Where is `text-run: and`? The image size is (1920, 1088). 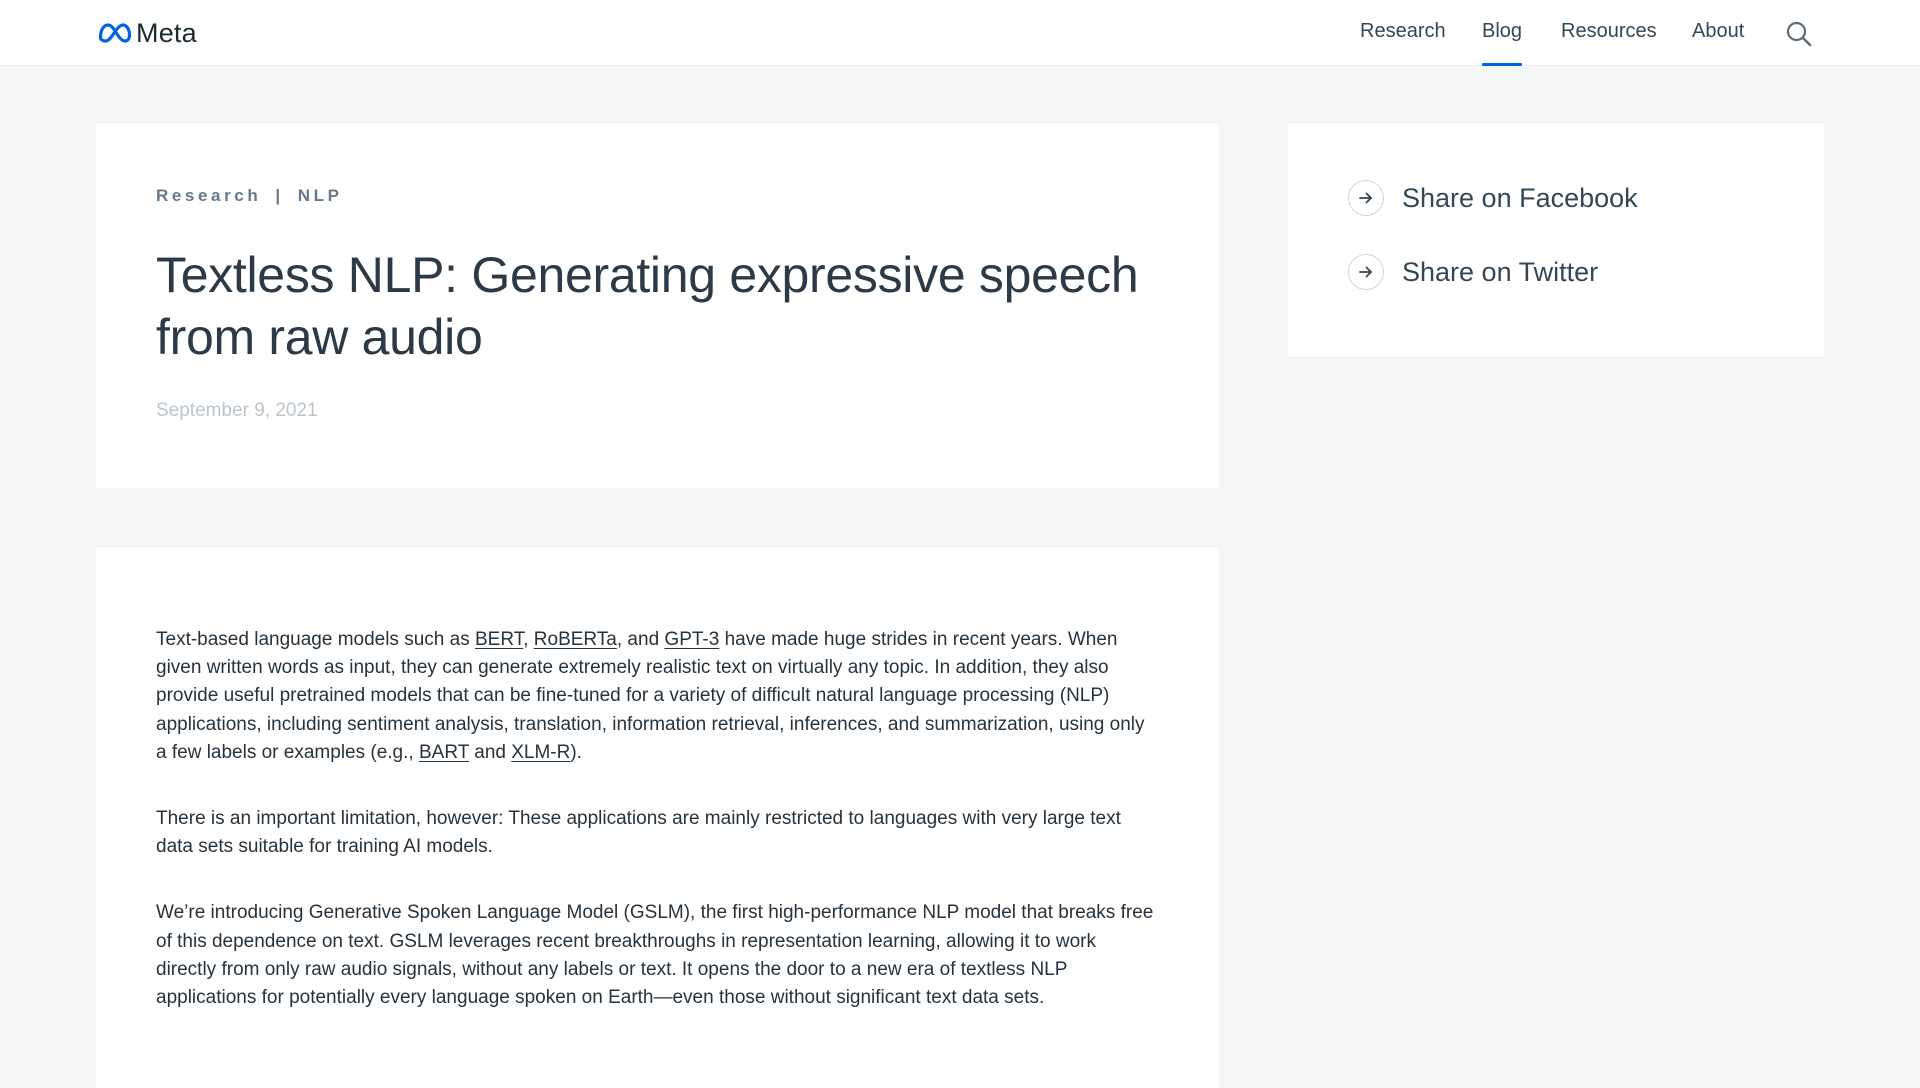 text-run: and is located at coordinates (490, 752).